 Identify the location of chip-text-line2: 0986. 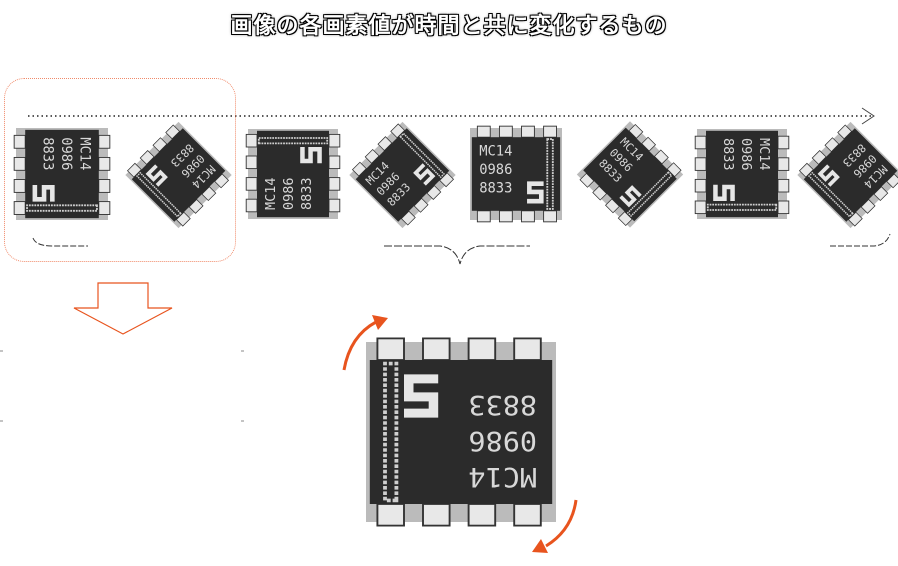
(66, 153).